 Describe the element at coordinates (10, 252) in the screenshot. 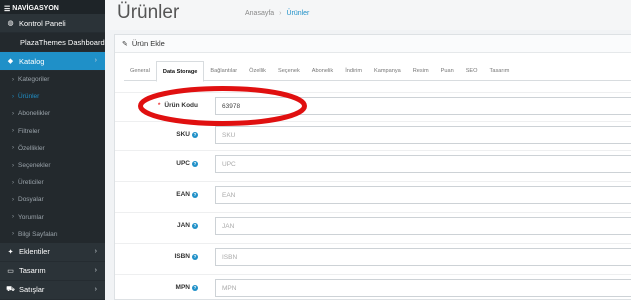

I see `puzzle-icon: ✦` at that location.